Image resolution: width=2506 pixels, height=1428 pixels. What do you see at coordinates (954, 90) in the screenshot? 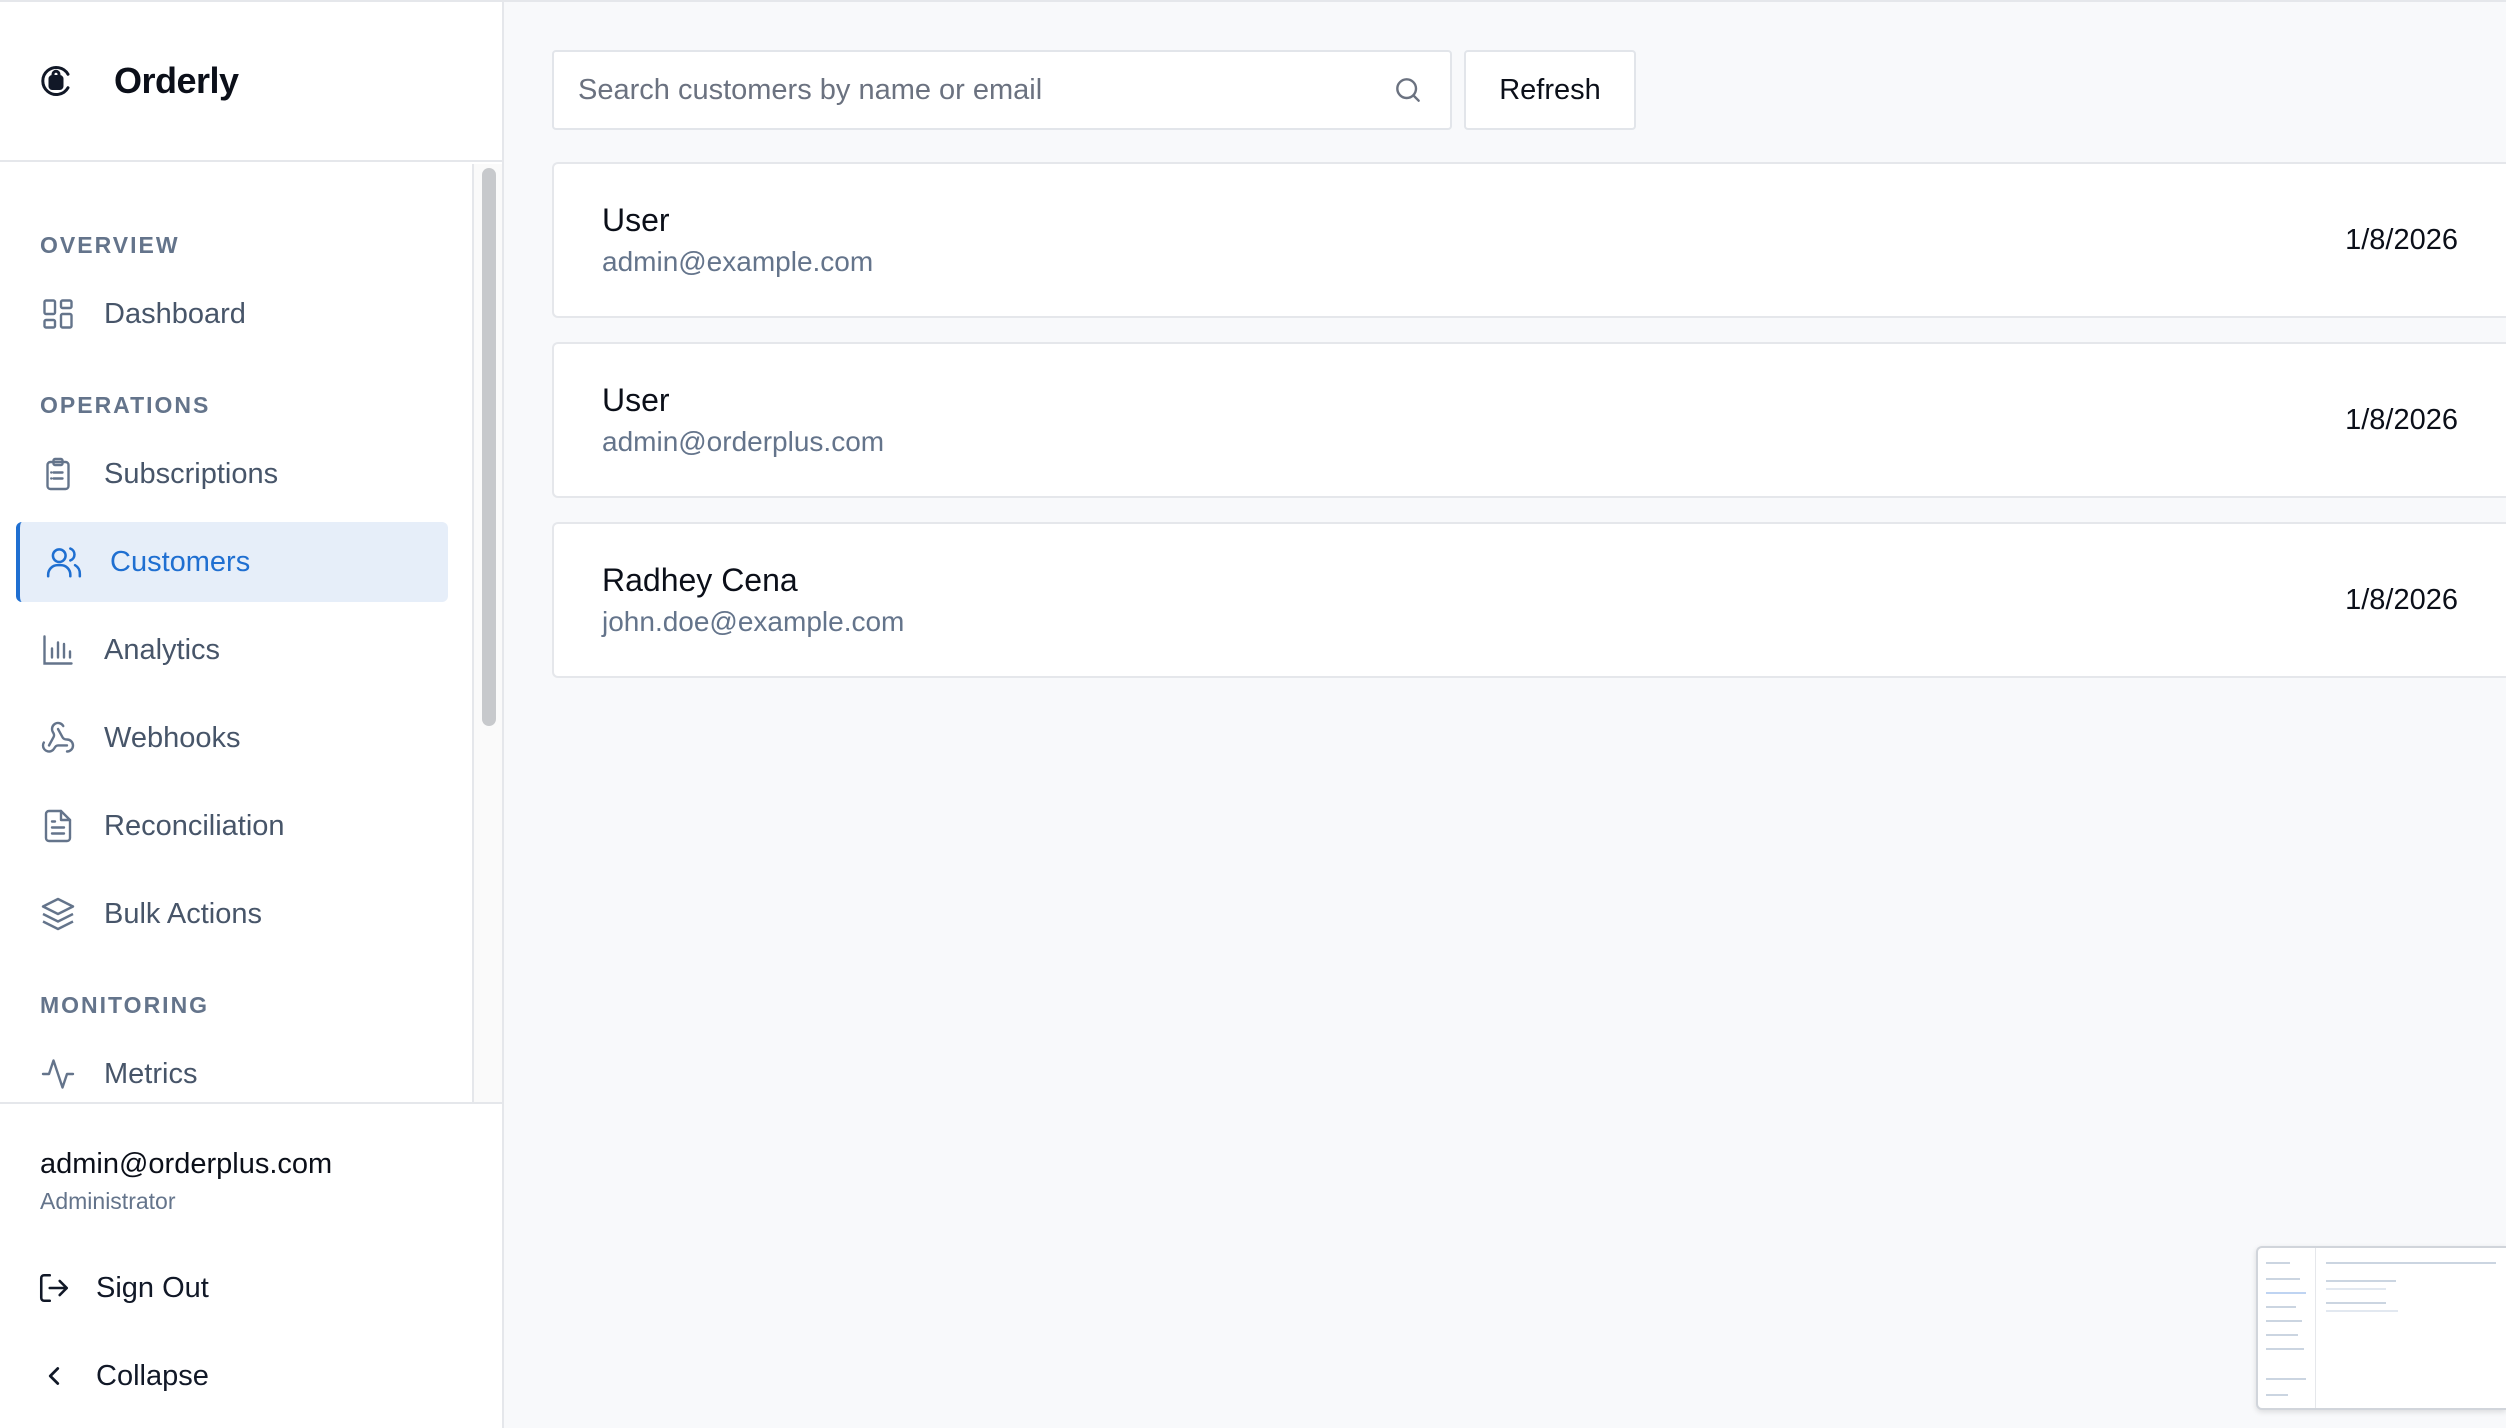
I see `search-input` at bounding box center [954, 90].